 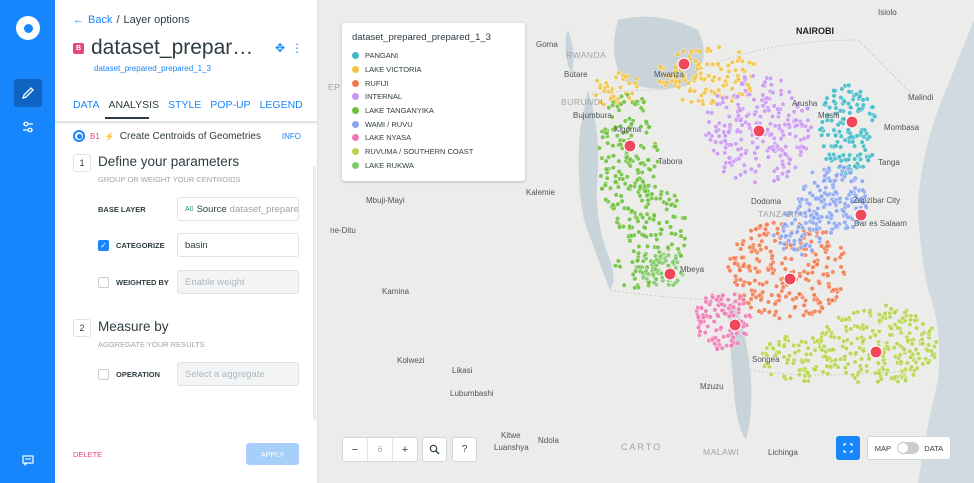 What do you see at coordinates (103, 245) in the screenshot?
I see `categorize-checkbox: ✓` at bounding box center [103, 245].